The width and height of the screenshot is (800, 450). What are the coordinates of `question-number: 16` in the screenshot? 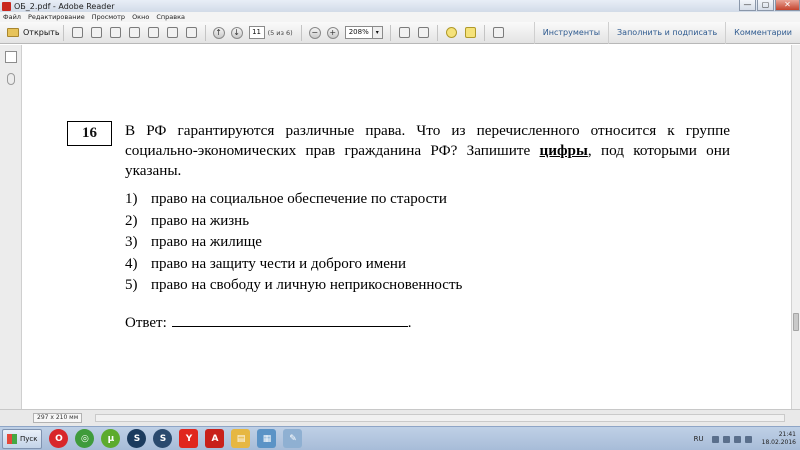 It's located at (89, 133).